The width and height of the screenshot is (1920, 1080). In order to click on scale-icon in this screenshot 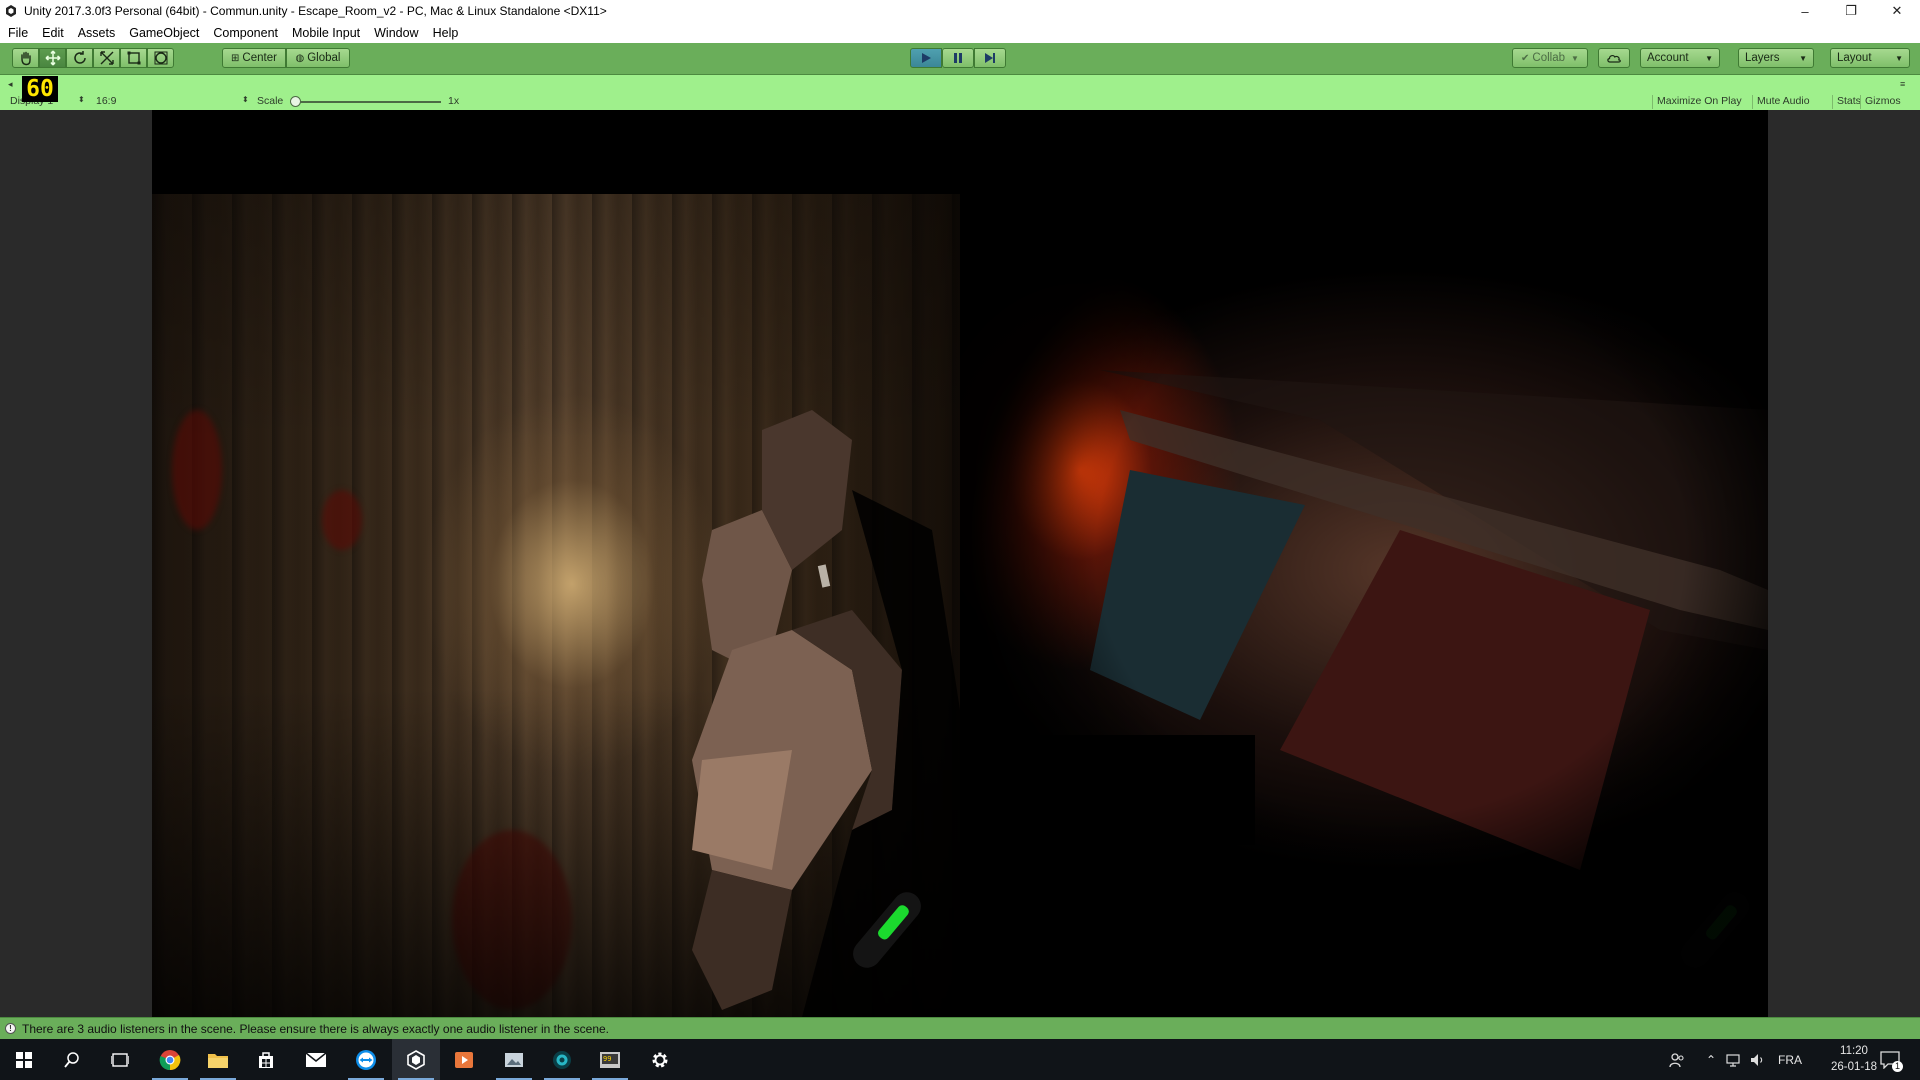, I will do `click(106, 58)`.